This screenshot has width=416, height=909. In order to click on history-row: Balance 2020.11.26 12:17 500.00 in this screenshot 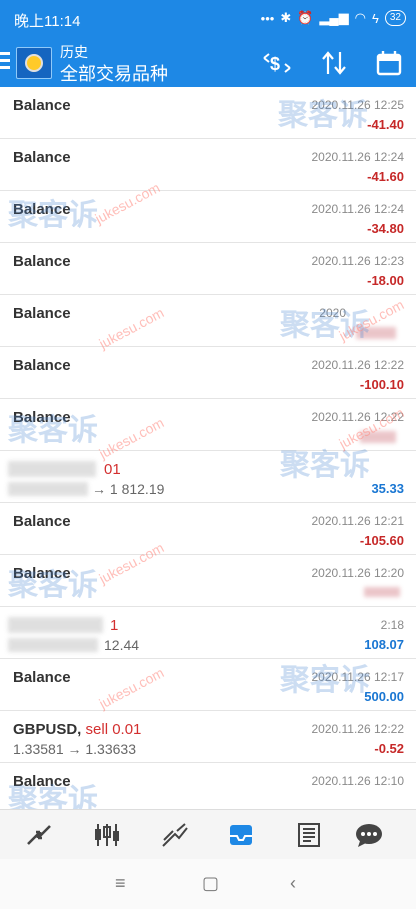, I will do `click(208, 685)`.